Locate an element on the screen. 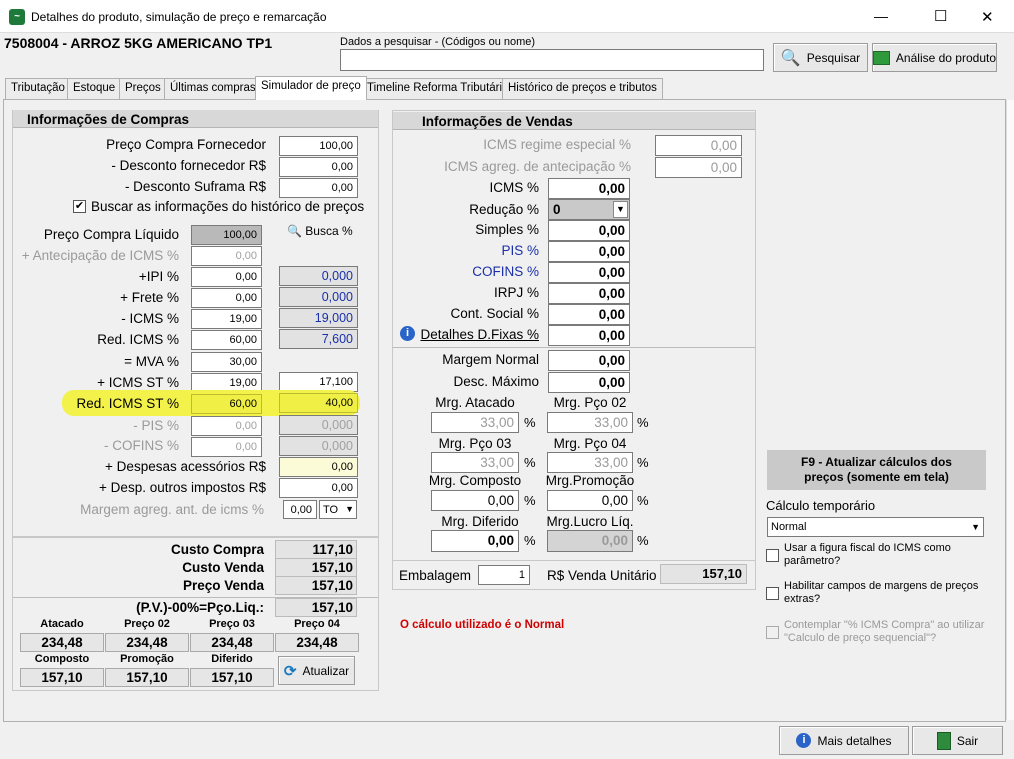 The image size is (1014, 759). despesas-acessorias-input: 0,00 is located at coordinates (318, 467).